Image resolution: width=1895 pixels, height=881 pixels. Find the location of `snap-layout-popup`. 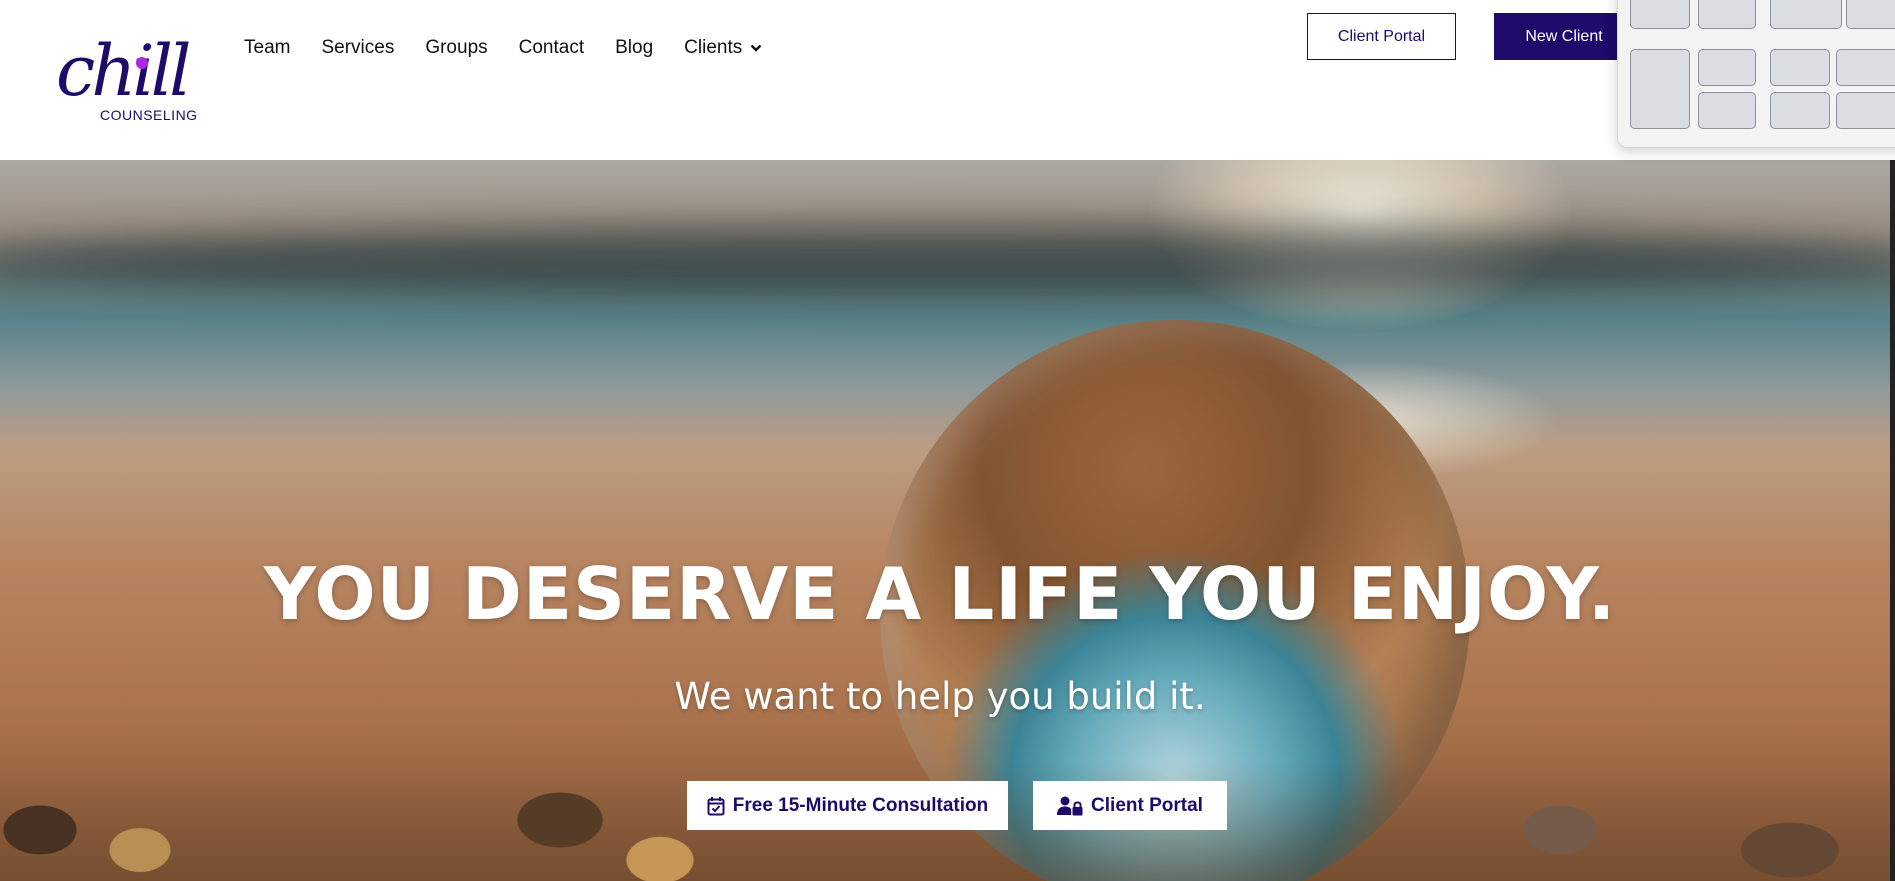

snap-layout-popup is located at coordinates (1756, 74).